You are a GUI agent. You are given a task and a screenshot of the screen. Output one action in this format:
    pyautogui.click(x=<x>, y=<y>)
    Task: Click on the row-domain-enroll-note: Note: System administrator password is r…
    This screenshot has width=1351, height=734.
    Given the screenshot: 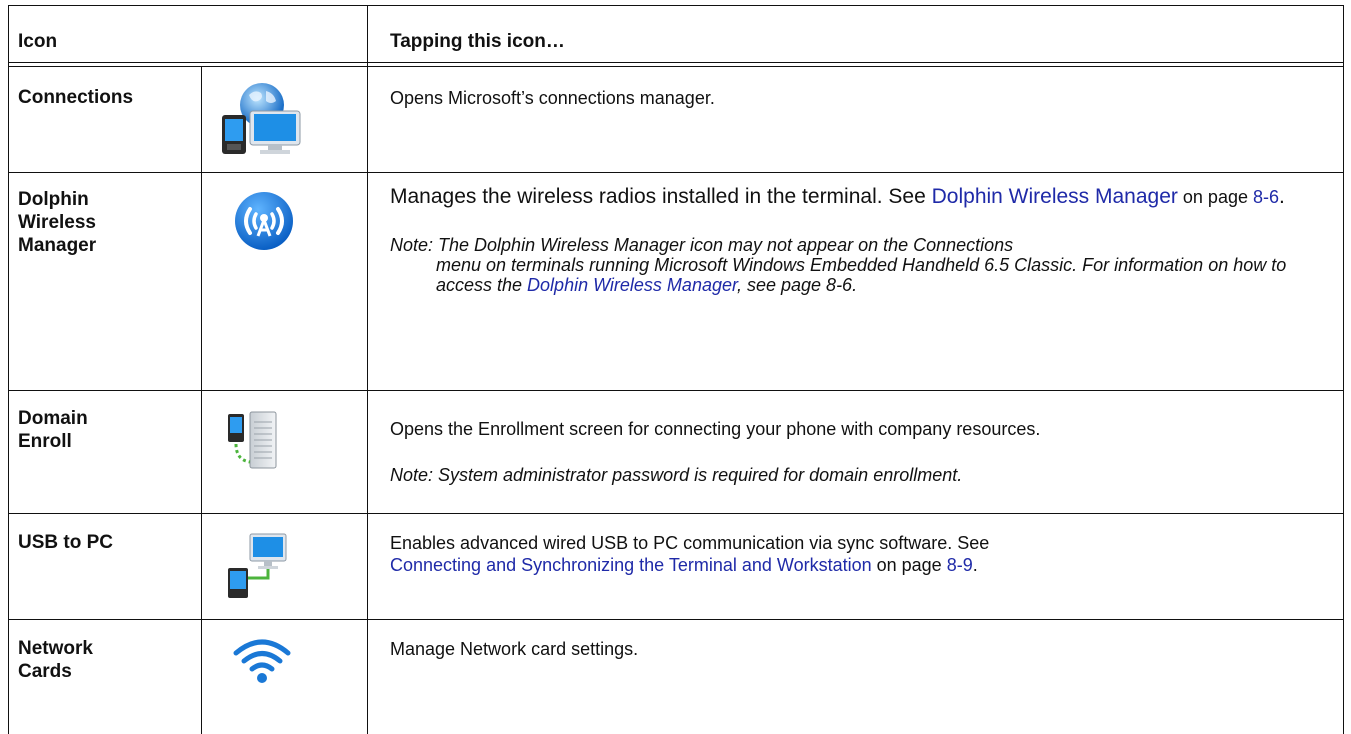 What is the action you would take?
    pyautogui.click(x=676, y=475)
    